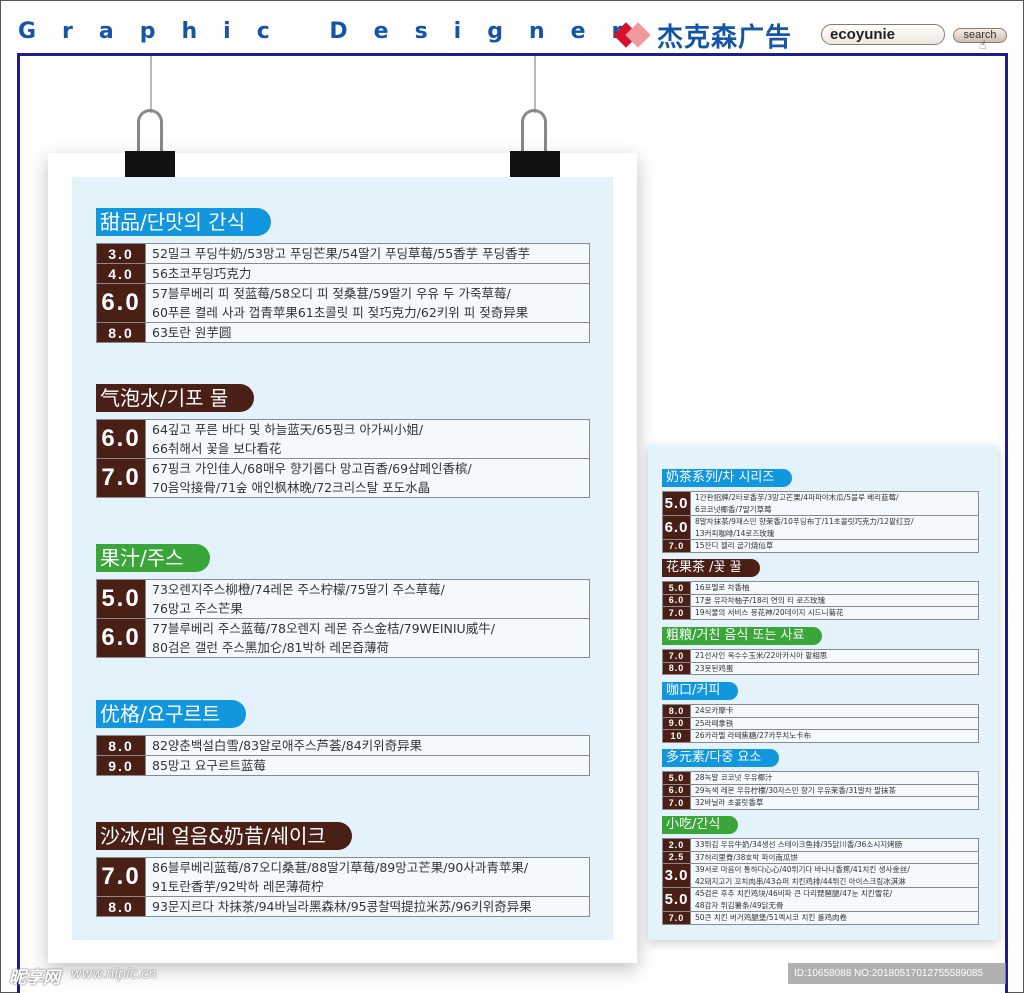 This screenshot has width=1024, height=993. I want to click on items-cell: 33튀김 우유牛奶/34생선 스테이크鱼排/35닭川香/36소시지烤肠, so click(834, 845).